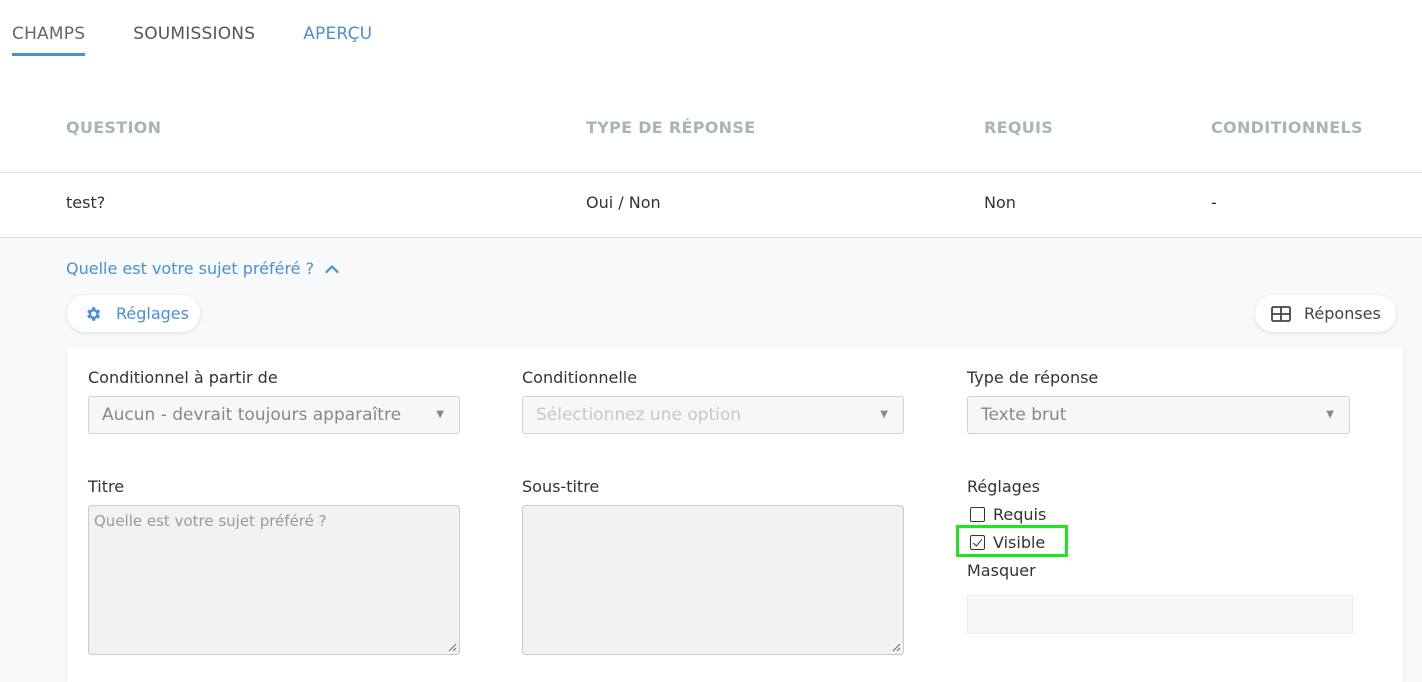 The image size is (1422, 682). What do you see at coordinates (1160, 614) in the screenshot?
I see `hide-input` at bounding box center [1160, 614].